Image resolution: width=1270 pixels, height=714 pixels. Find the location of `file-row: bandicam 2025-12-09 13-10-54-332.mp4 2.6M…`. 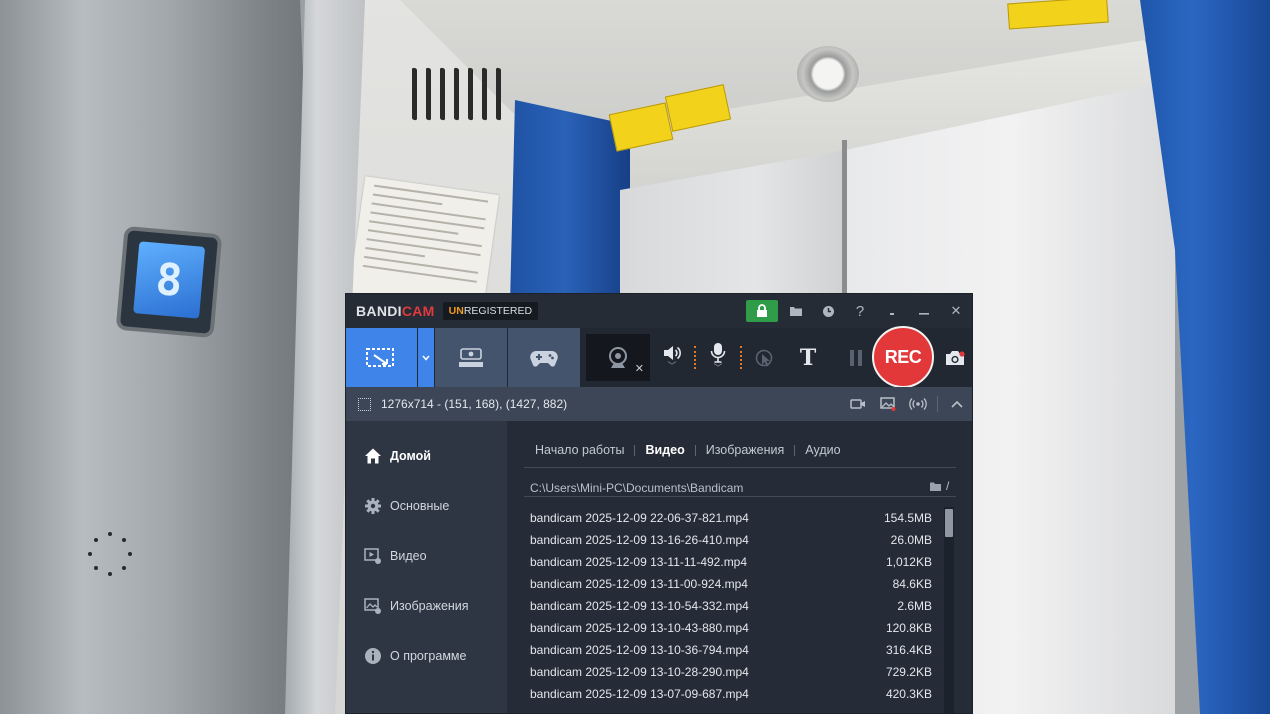

file-row: bandicam 2025-12-09 13-10-54-332.mp4 2.6M… is located at coordinates (731, 606).